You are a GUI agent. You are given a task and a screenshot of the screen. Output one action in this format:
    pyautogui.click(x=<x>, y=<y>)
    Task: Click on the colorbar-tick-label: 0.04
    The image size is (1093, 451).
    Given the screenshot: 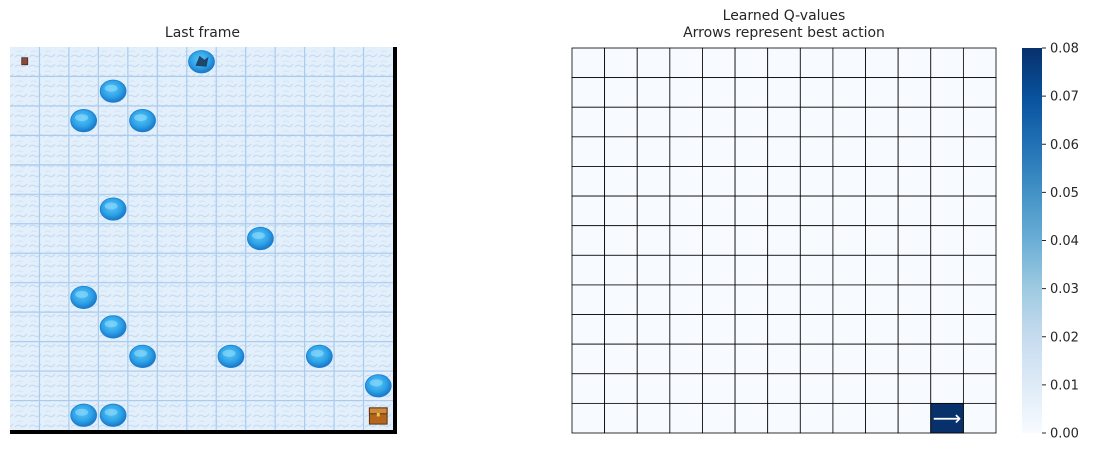 What is the action you would take?
    pyautogui.click(x=1064, y=241)
    